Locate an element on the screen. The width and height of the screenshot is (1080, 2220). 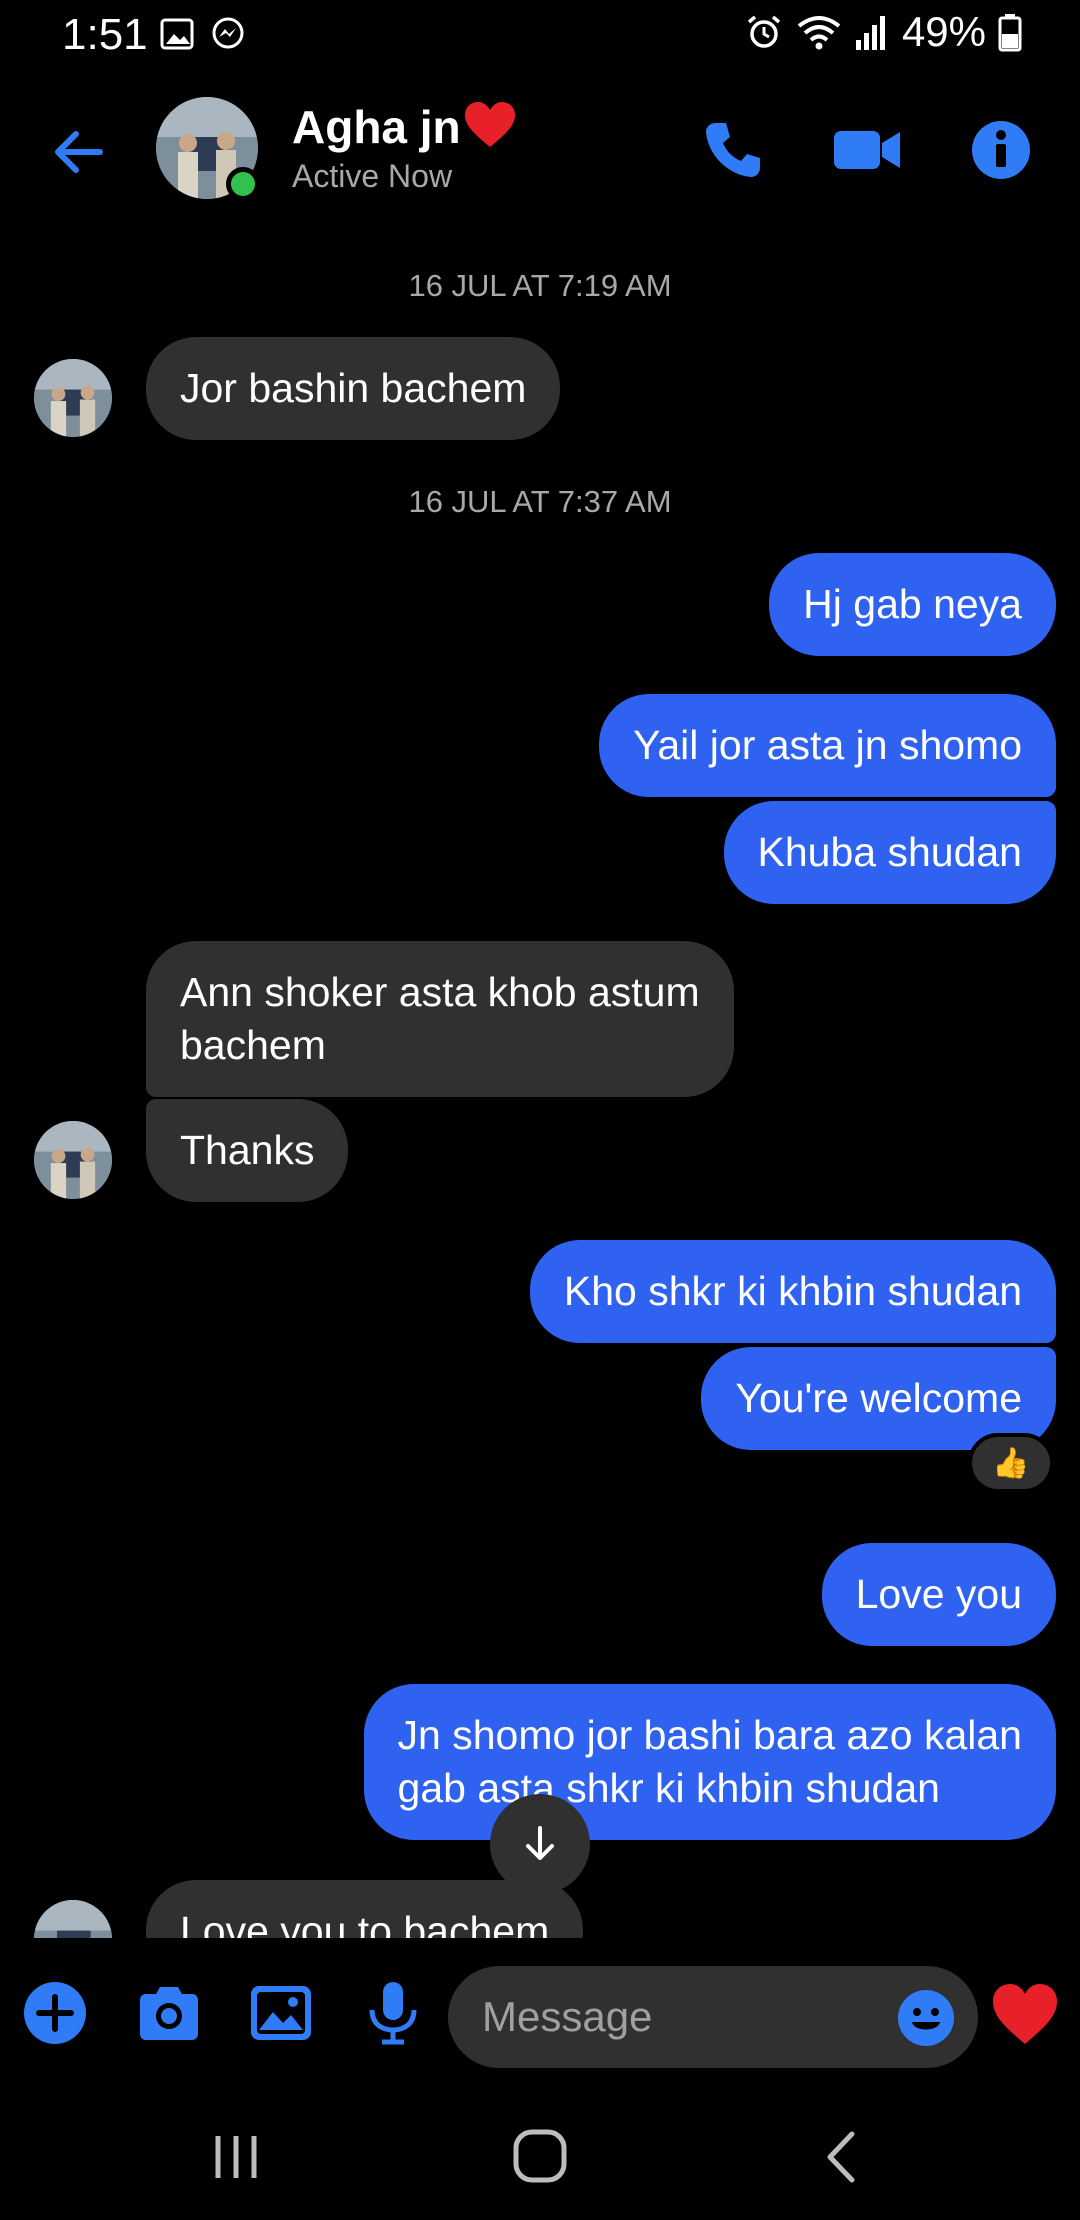
info-icon is located at coordinates (1001, 150).